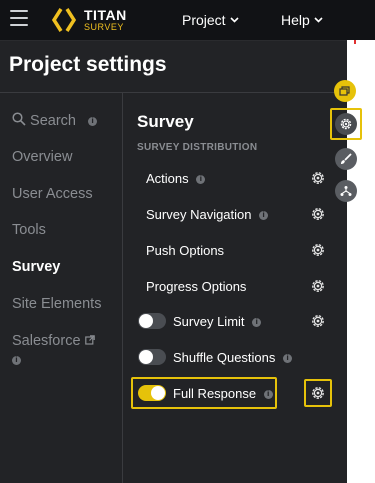 The height and width of the screenshot is (483, 375). What do you see at coordinates (361, 261) in the screenshot?
I see `right-canvas-strip` at bounding box center [361, 261].